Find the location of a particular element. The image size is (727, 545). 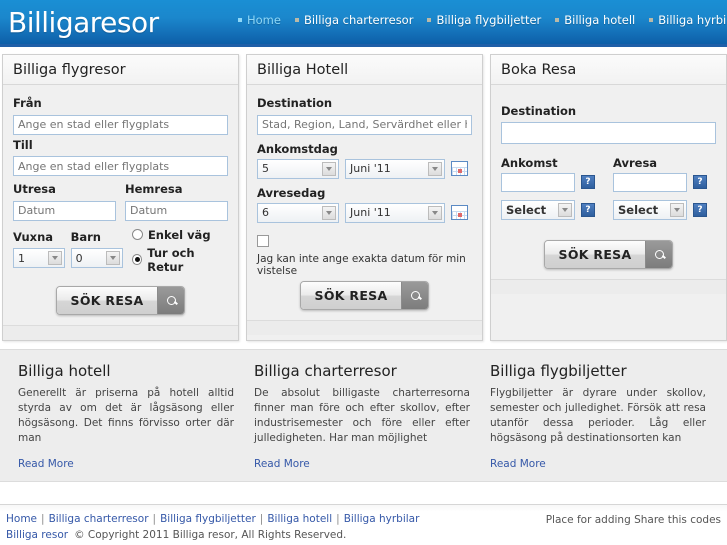

label-avresedag: Avresedag is located at coordinates (291, 192).